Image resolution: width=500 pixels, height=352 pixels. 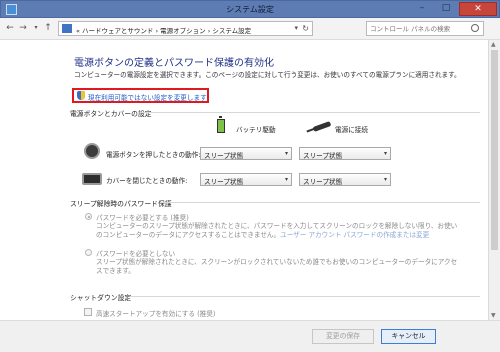 What do you see at coordinates (174, 63) in the screenshot?
I see `page-title: 電源ボタンの定義とパスワード保護の有効化` at bounding box center [174, 63].